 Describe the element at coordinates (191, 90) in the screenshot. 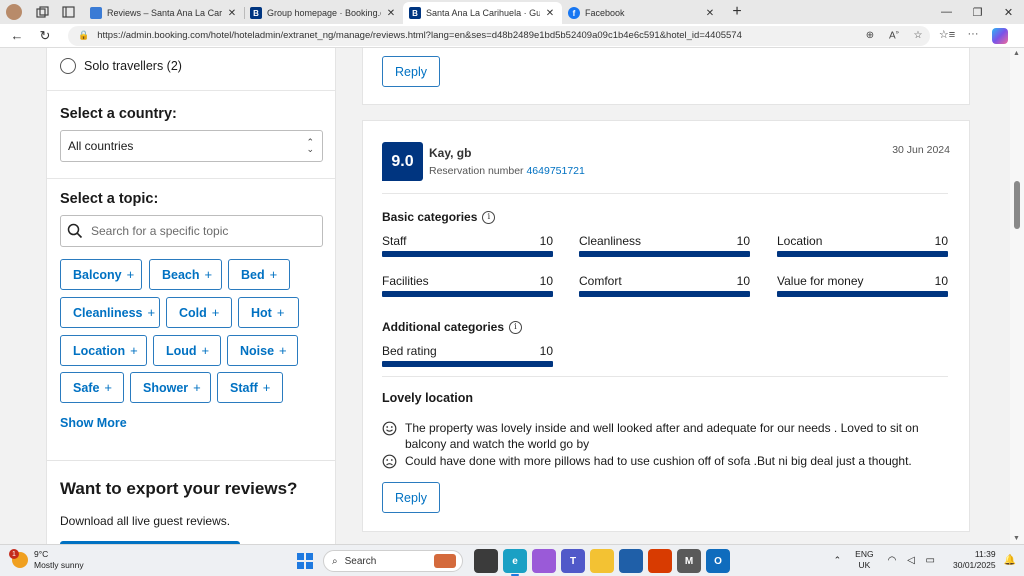

I see `divider` at that location.